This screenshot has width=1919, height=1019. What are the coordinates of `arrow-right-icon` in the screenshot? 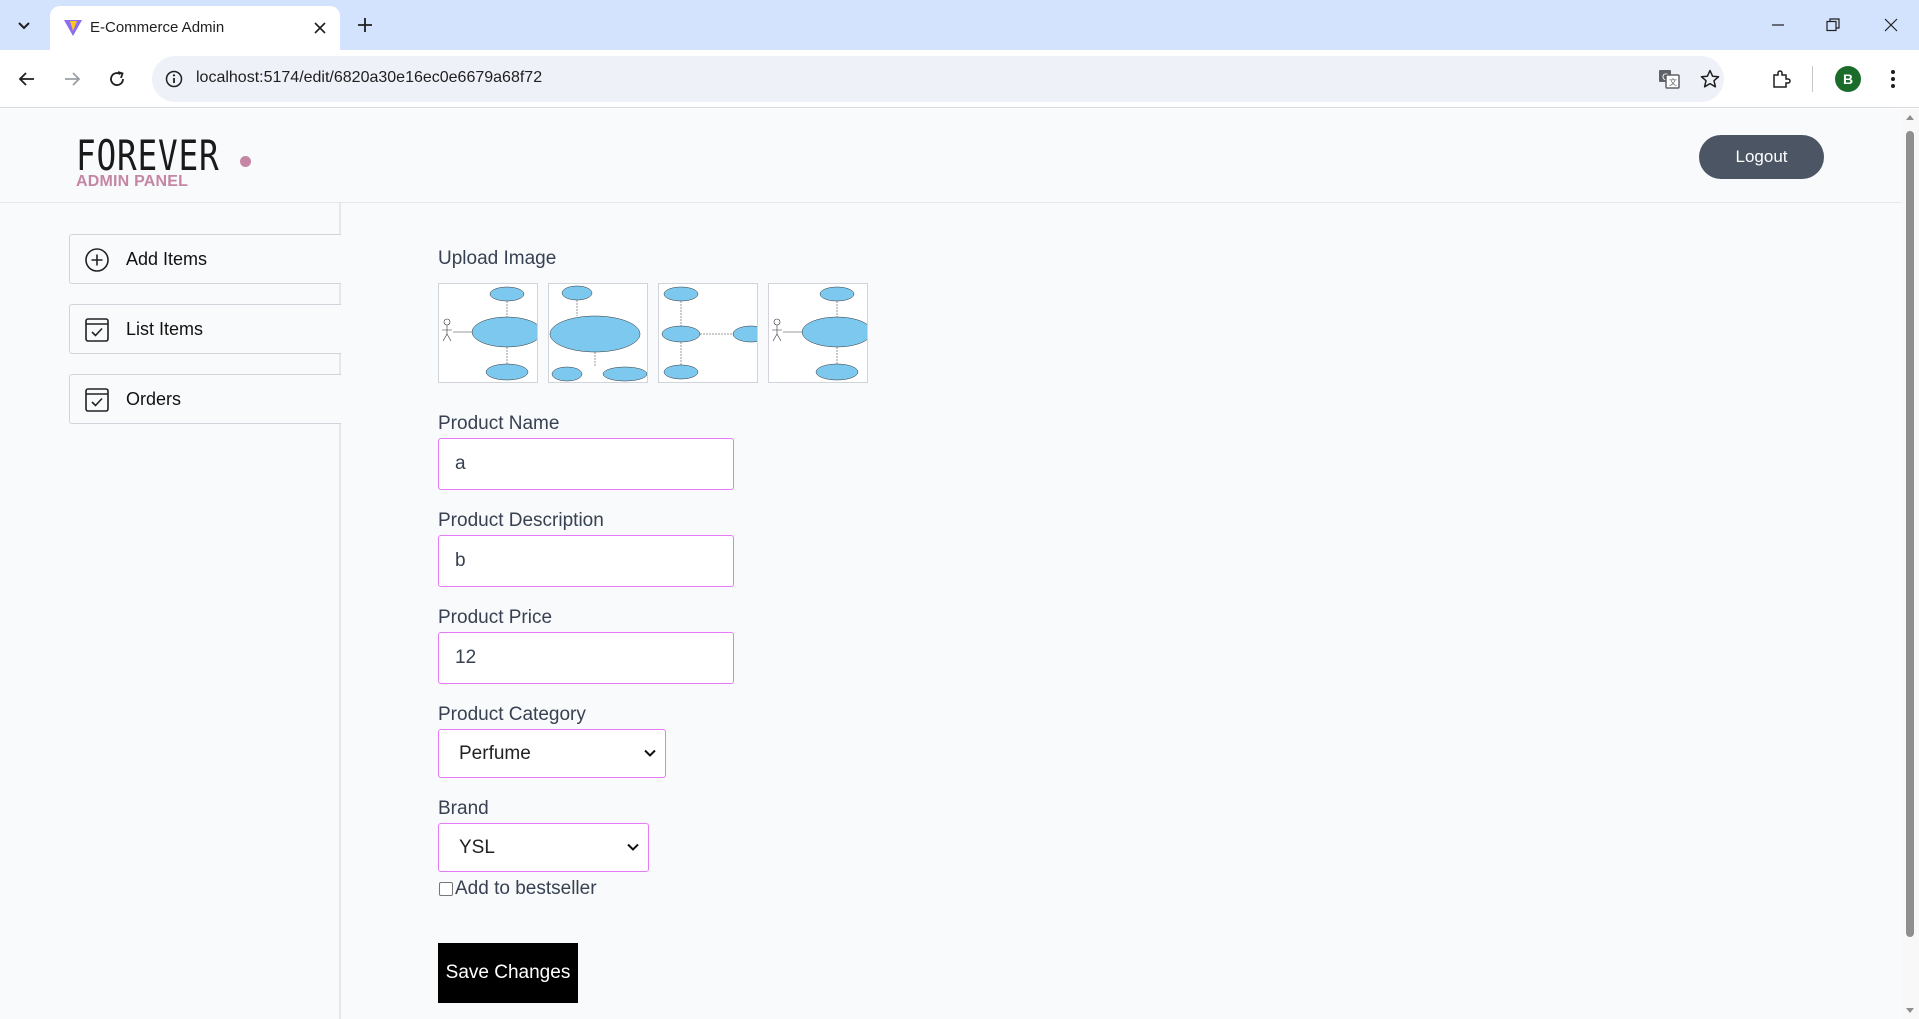 It's located at (73, 79).